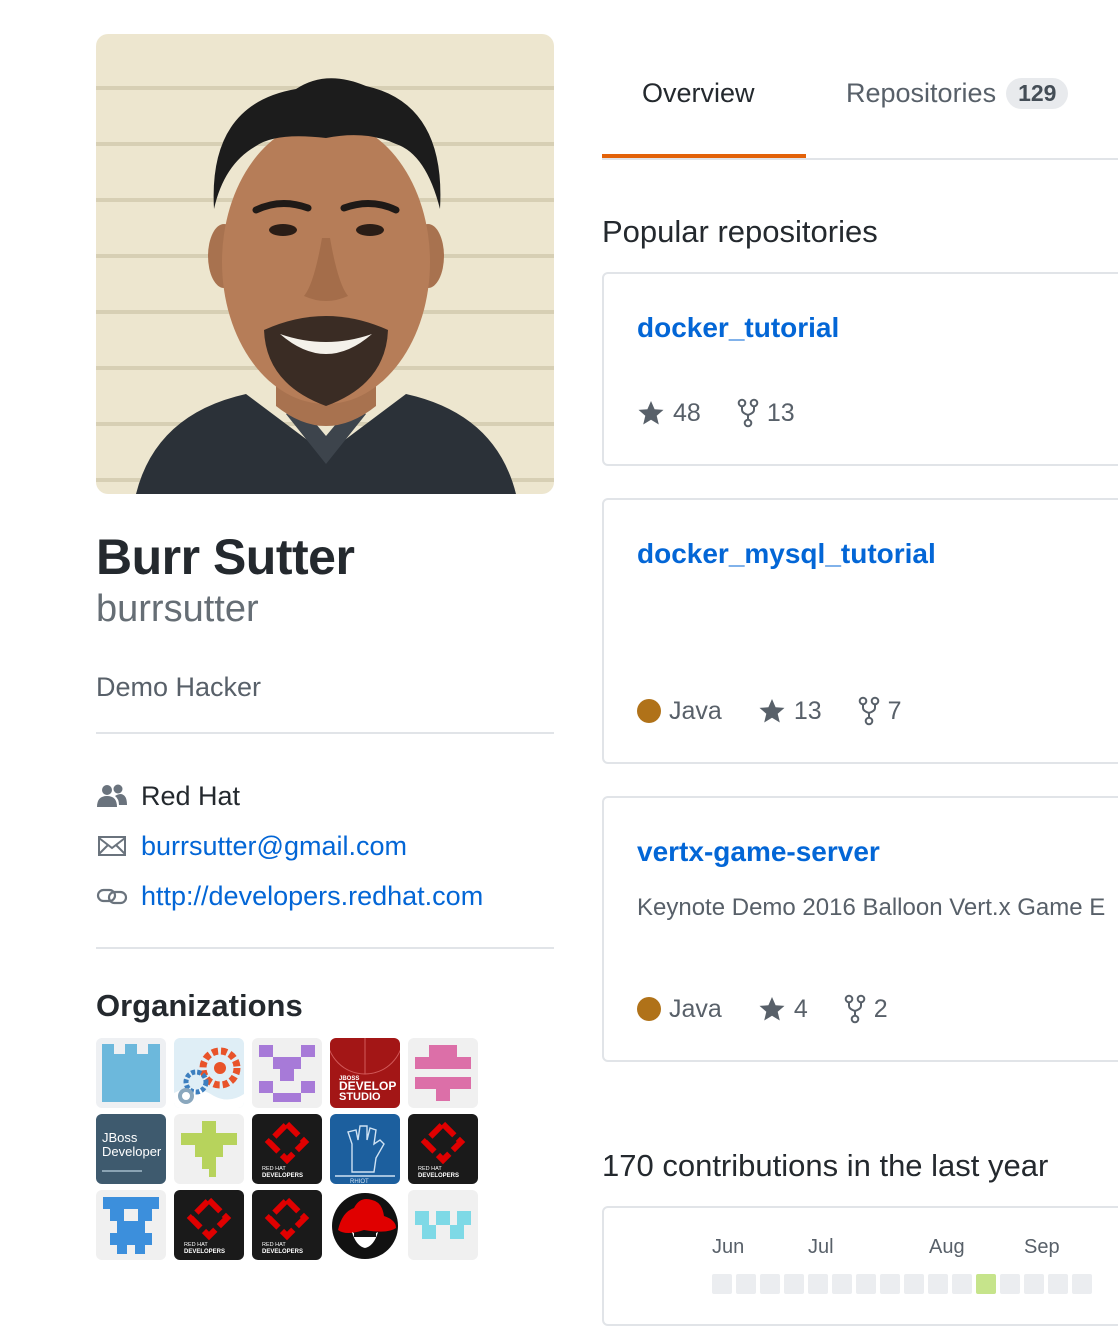 The width and height of the screenshot is (1118, 1326). I want to click on svg-text: JBoss, so click(120, 1137).